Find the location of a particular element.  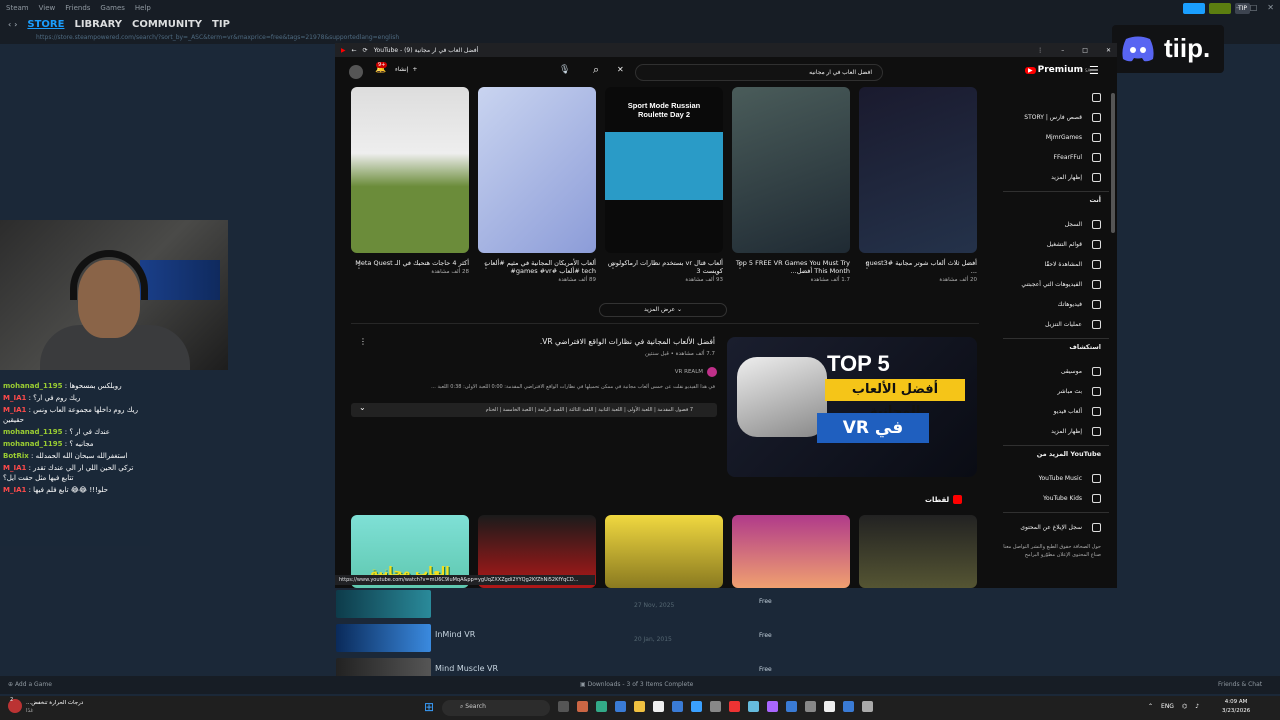

nav-store: STORE is located at coordinates (45, 24).